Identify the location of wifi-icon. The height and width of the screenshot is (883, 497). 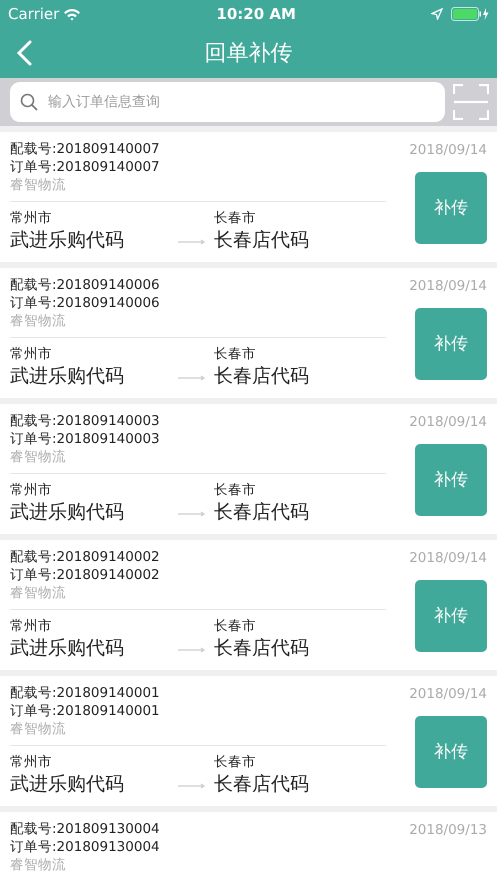
(72, 14).